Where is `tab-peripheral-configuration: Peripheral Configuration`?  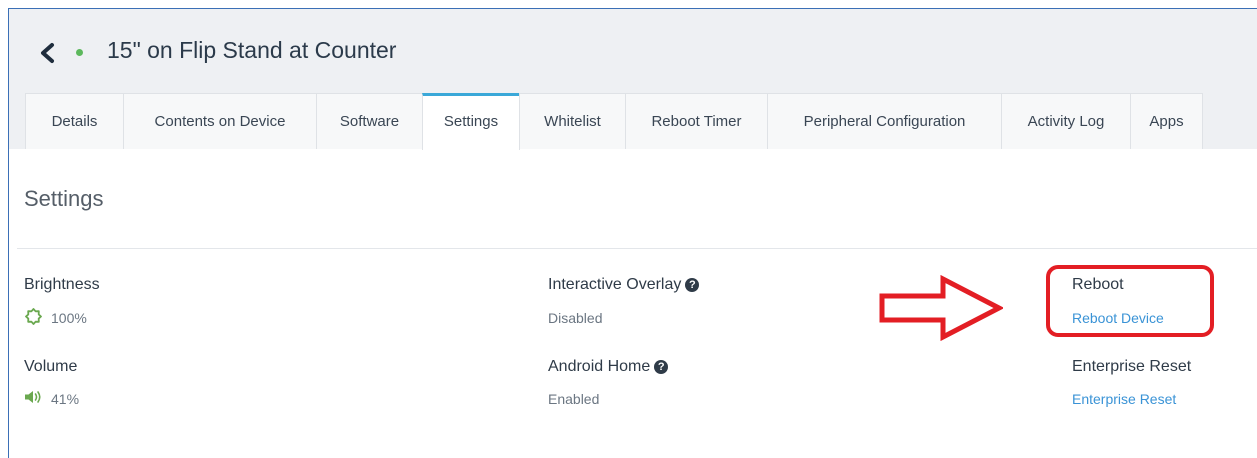
tab-peripheral-configuration: Peripheral Configuration is located at coordinates (884, 121).